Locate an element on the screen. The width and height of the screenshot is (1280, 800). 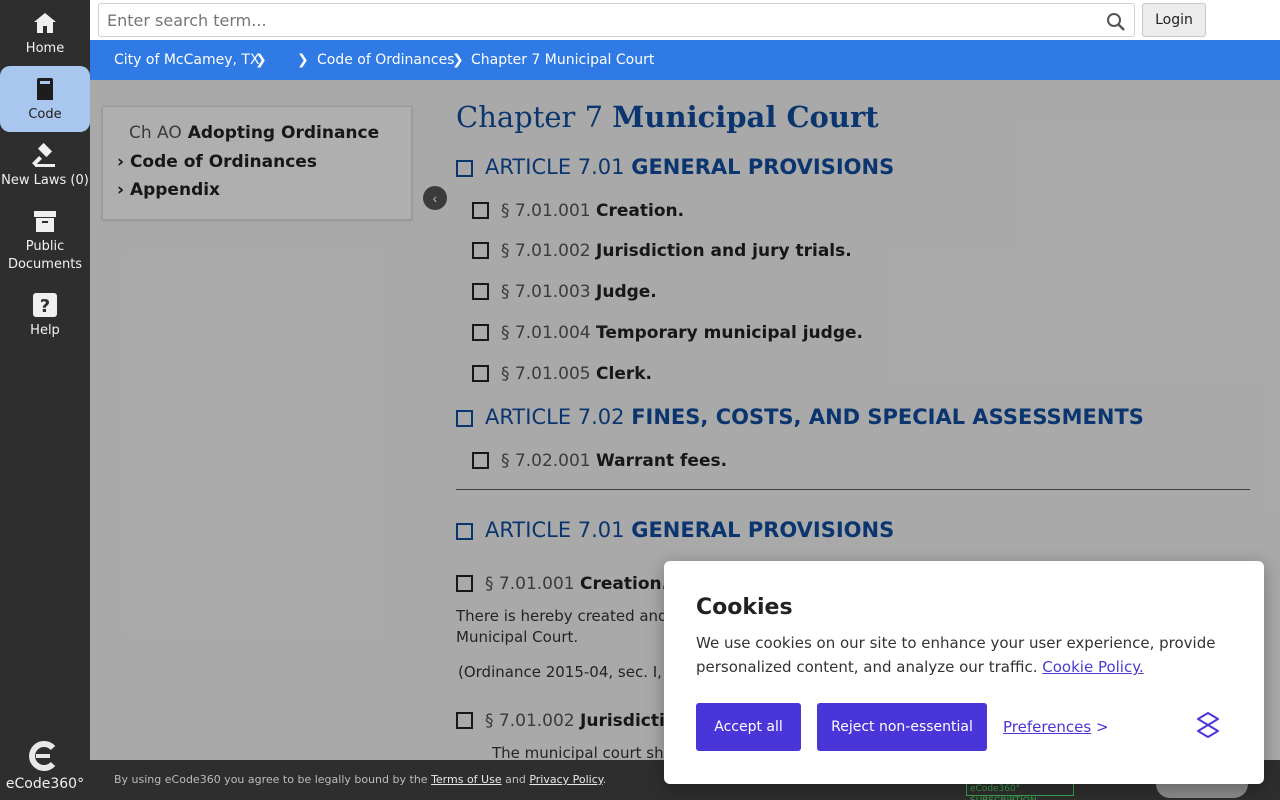
privacy-link: Privacy Policy is located at coordinates (565, 779).